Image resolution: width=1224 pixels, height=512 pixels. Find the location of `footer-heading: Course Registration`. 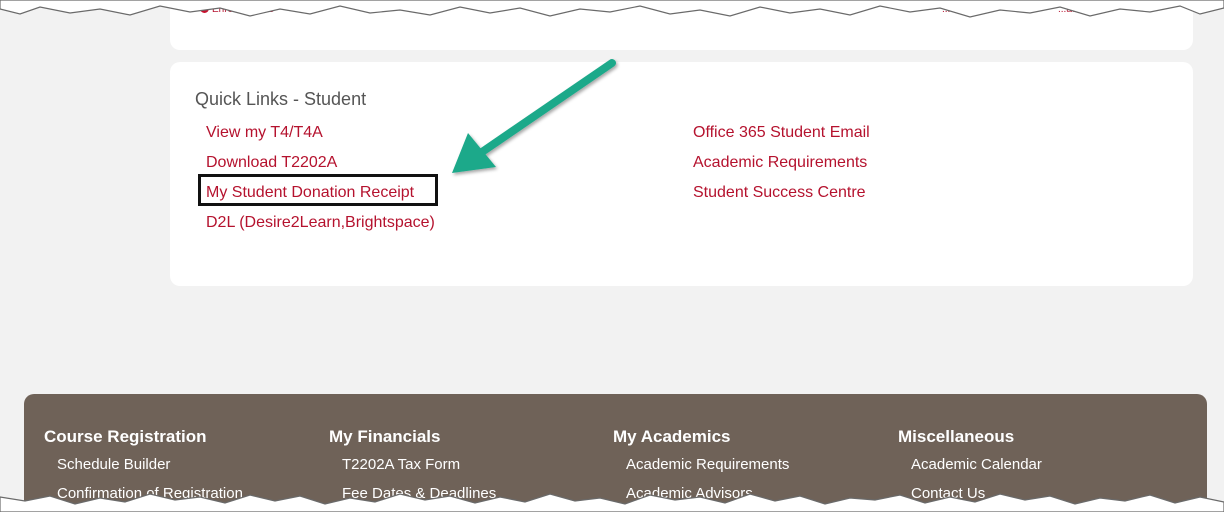

footer-heading: Course Registration is located at coordinates (125, 436).